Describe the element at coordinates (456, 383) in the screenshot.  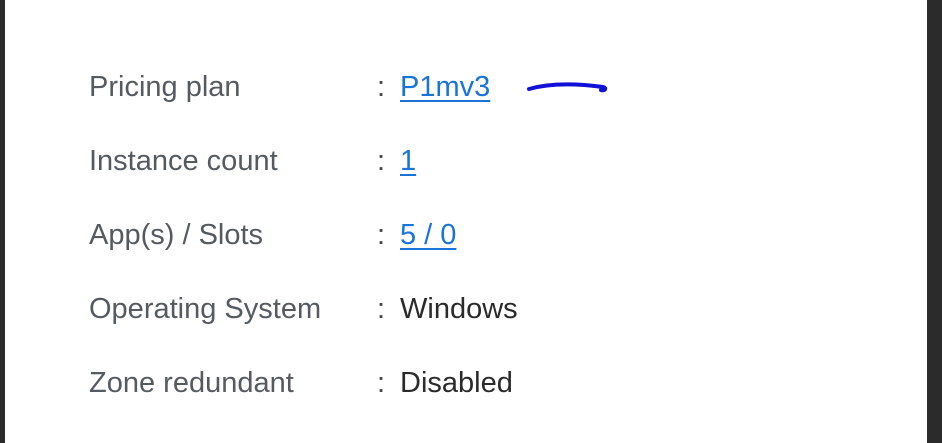
I see `zone-redundant-value: Disabled` at that location.